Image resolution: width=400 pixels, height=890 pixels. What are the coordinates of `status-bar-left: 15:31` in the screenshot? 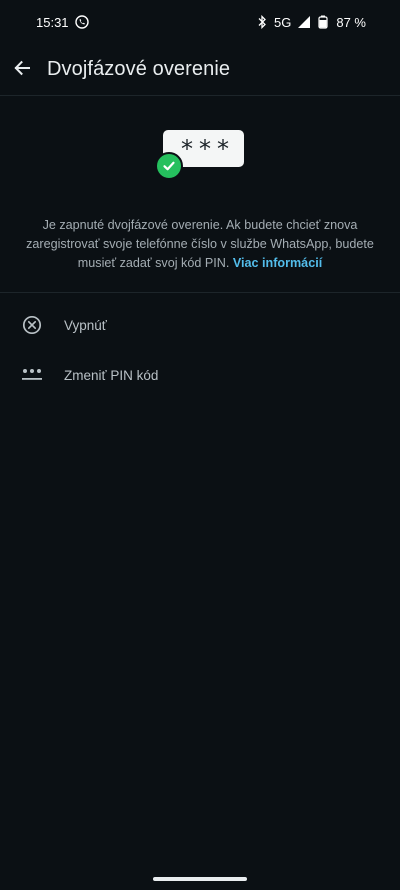 It's located at (62, 22).